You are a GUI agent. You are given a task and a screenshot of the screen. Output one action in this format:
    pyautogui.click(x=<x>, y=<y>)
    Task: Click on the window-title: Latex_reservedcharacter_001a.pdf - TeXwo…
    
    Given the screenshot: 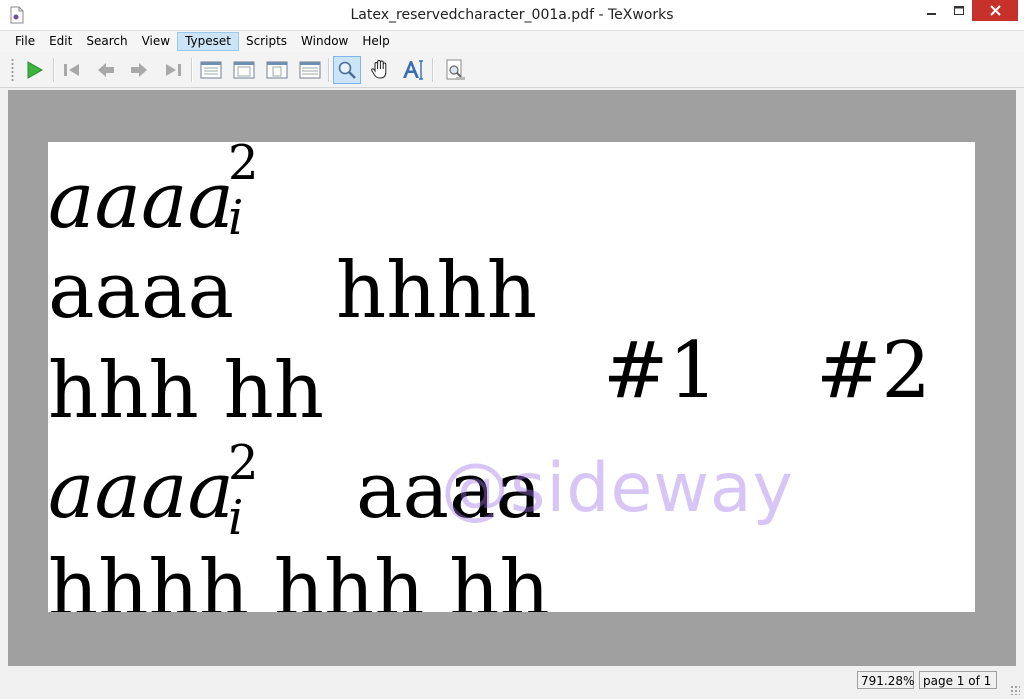 What is the action you would take?
    pyautogui.click(x=512, y=15)
    